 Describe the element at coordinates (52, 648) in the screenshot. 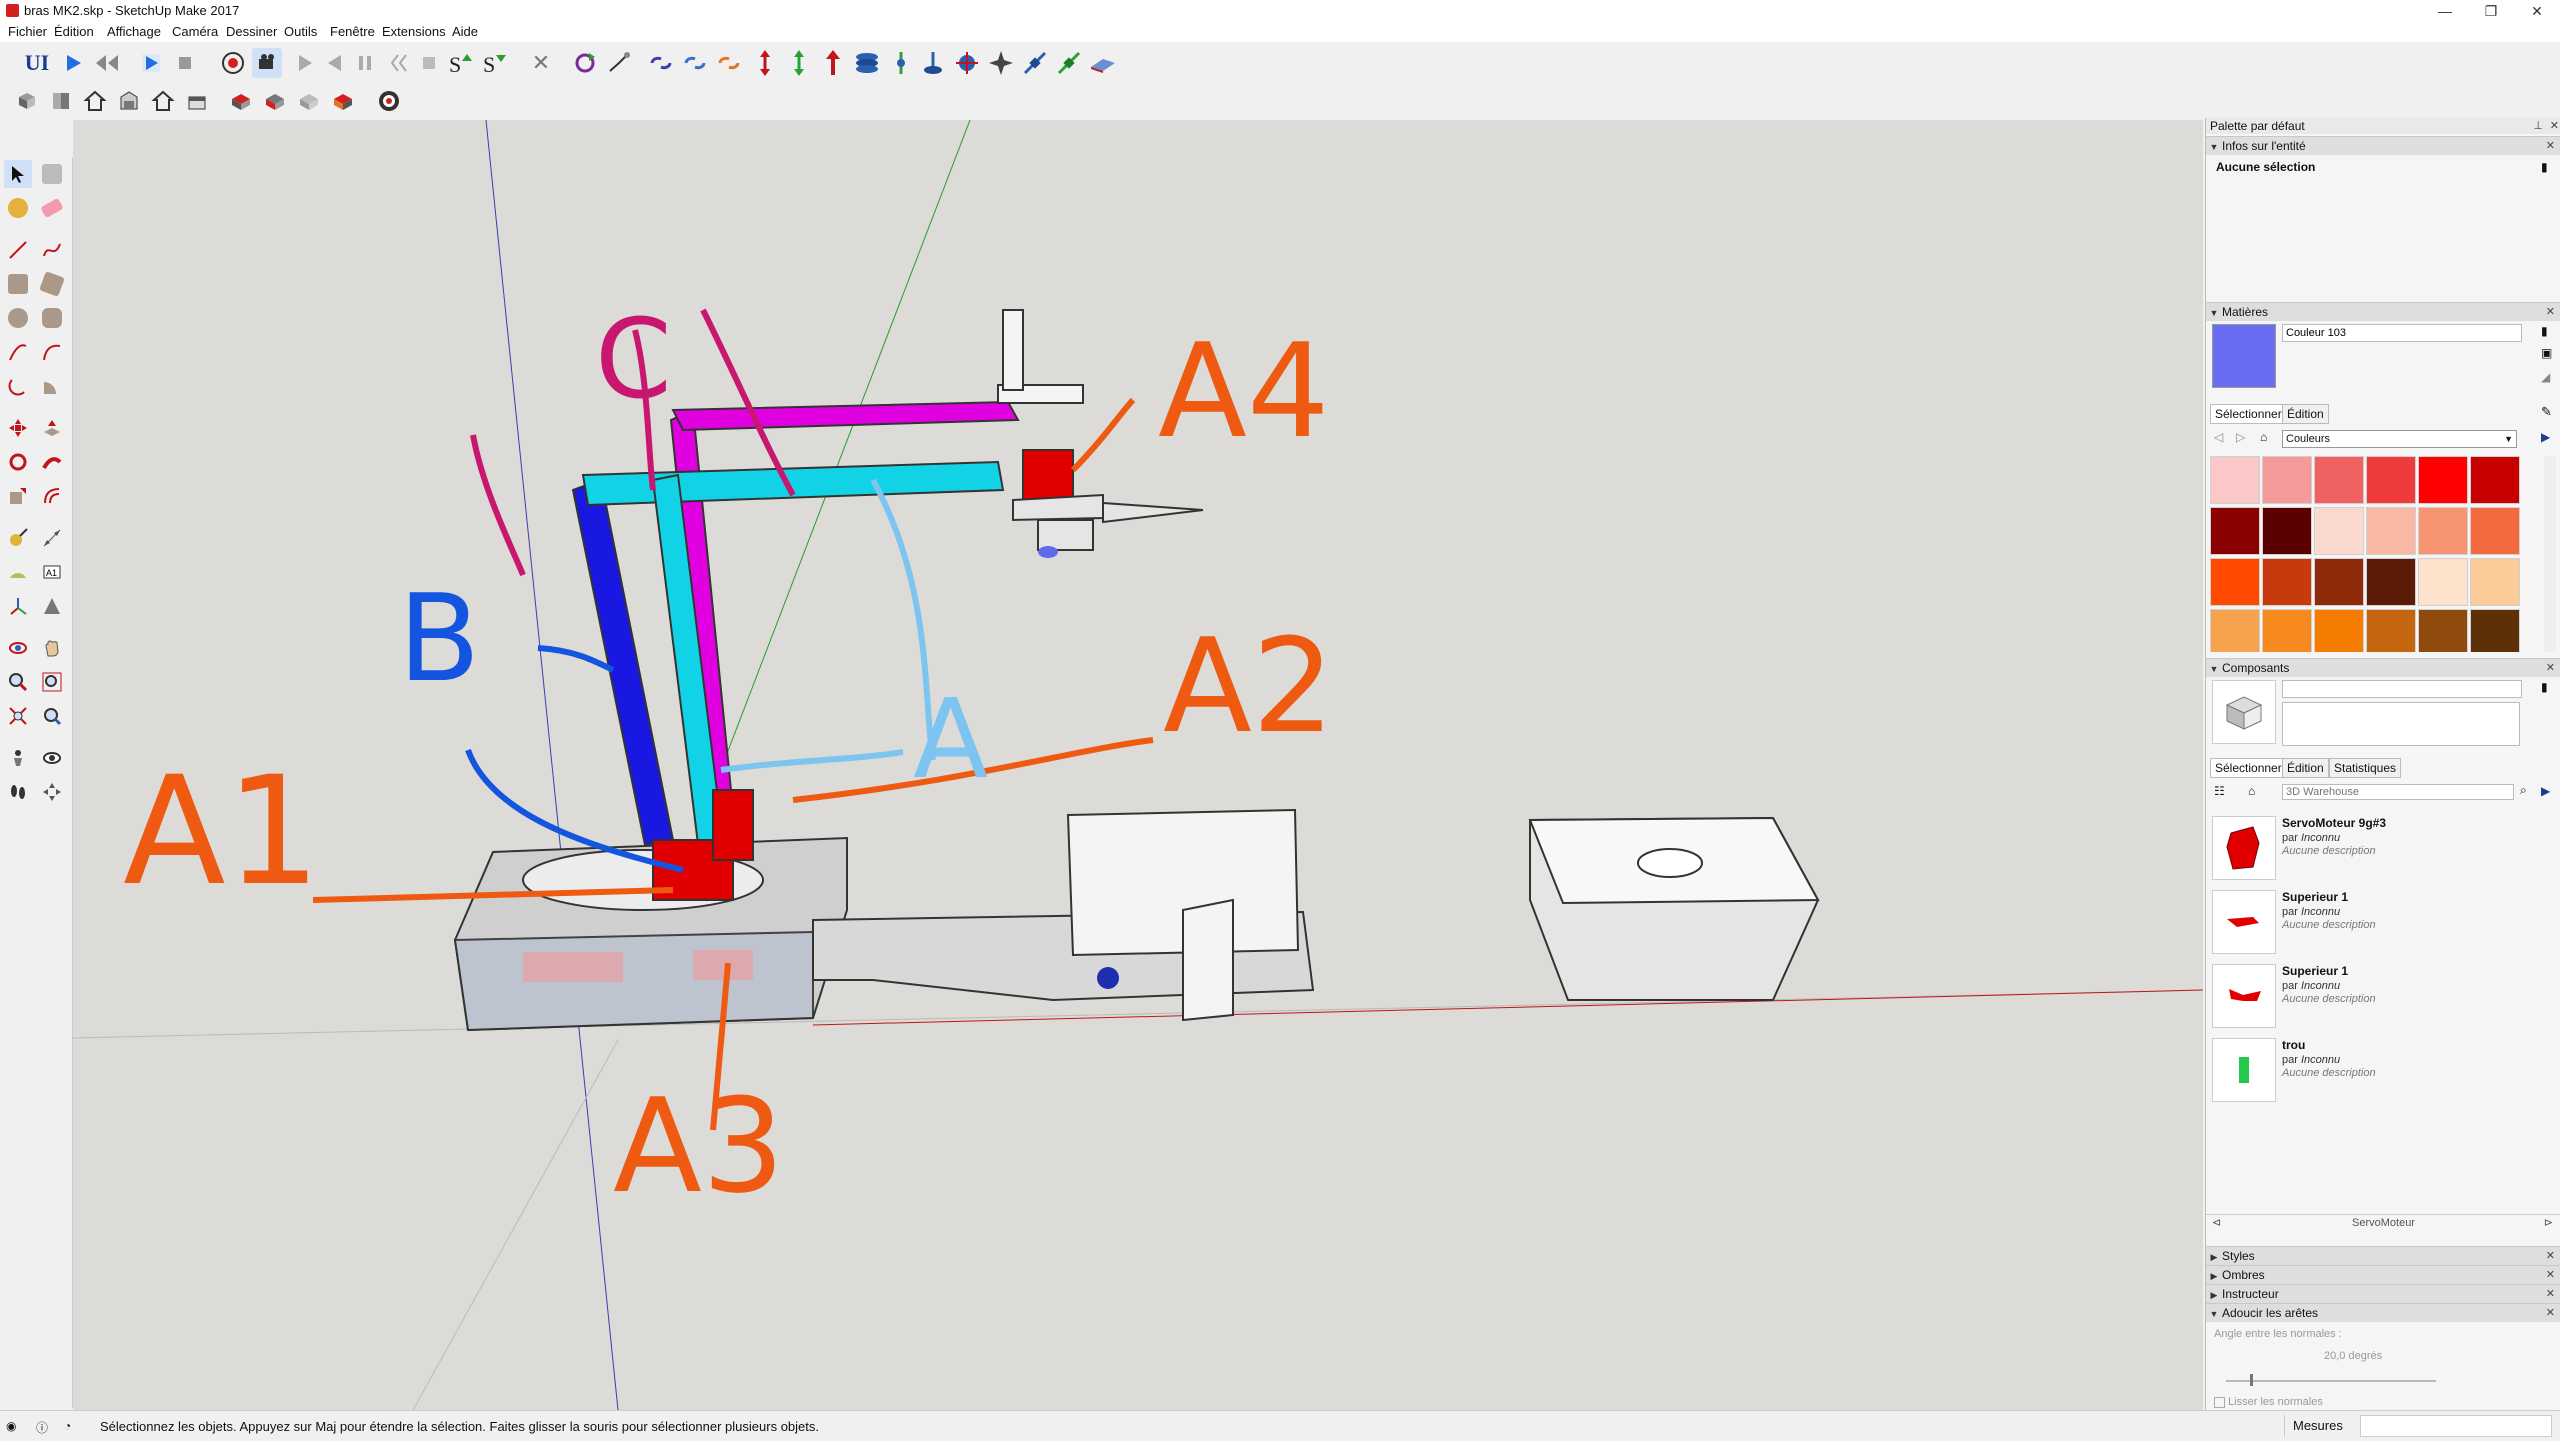

I see `pan-icon` at that location.